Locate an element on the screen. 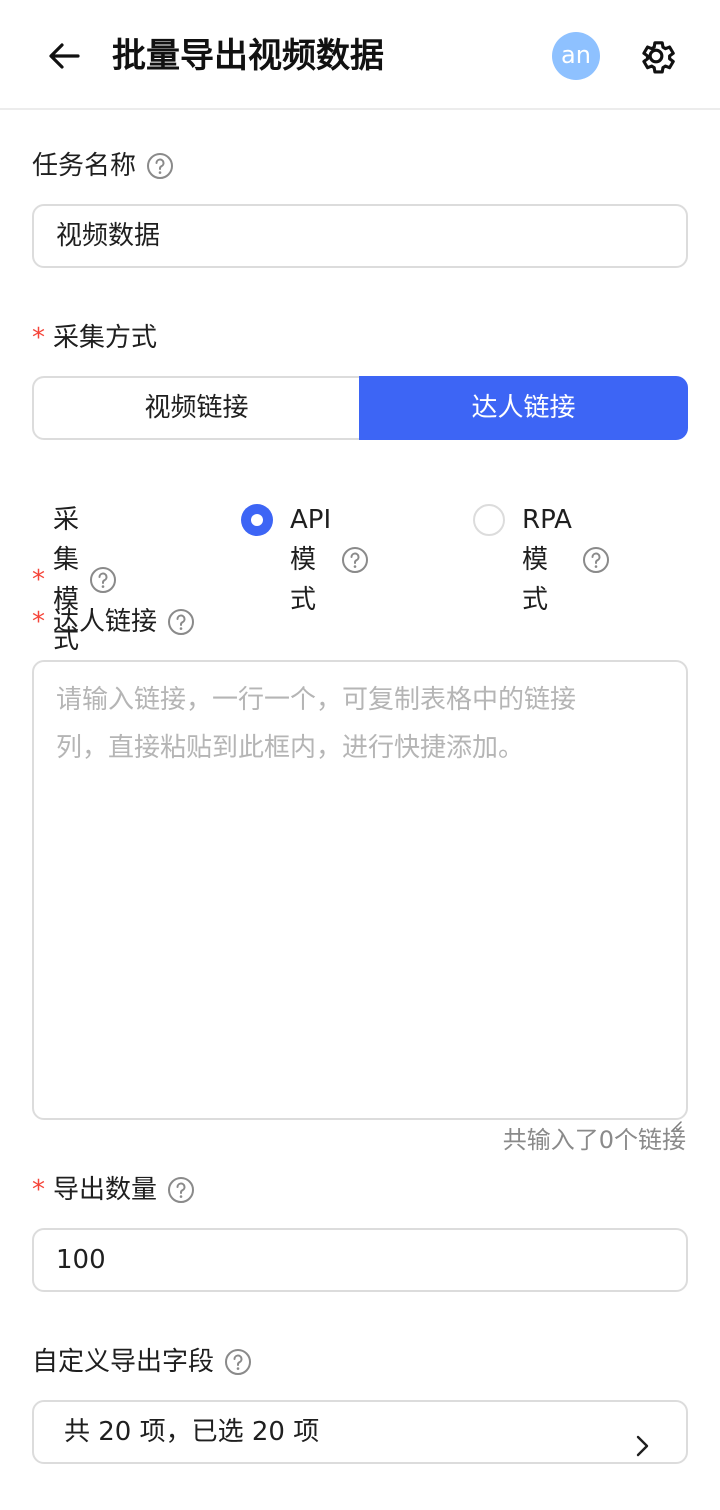 The image size is (720, 1510). task-name-label: 任务名称 is located at coordinates (103, 166).